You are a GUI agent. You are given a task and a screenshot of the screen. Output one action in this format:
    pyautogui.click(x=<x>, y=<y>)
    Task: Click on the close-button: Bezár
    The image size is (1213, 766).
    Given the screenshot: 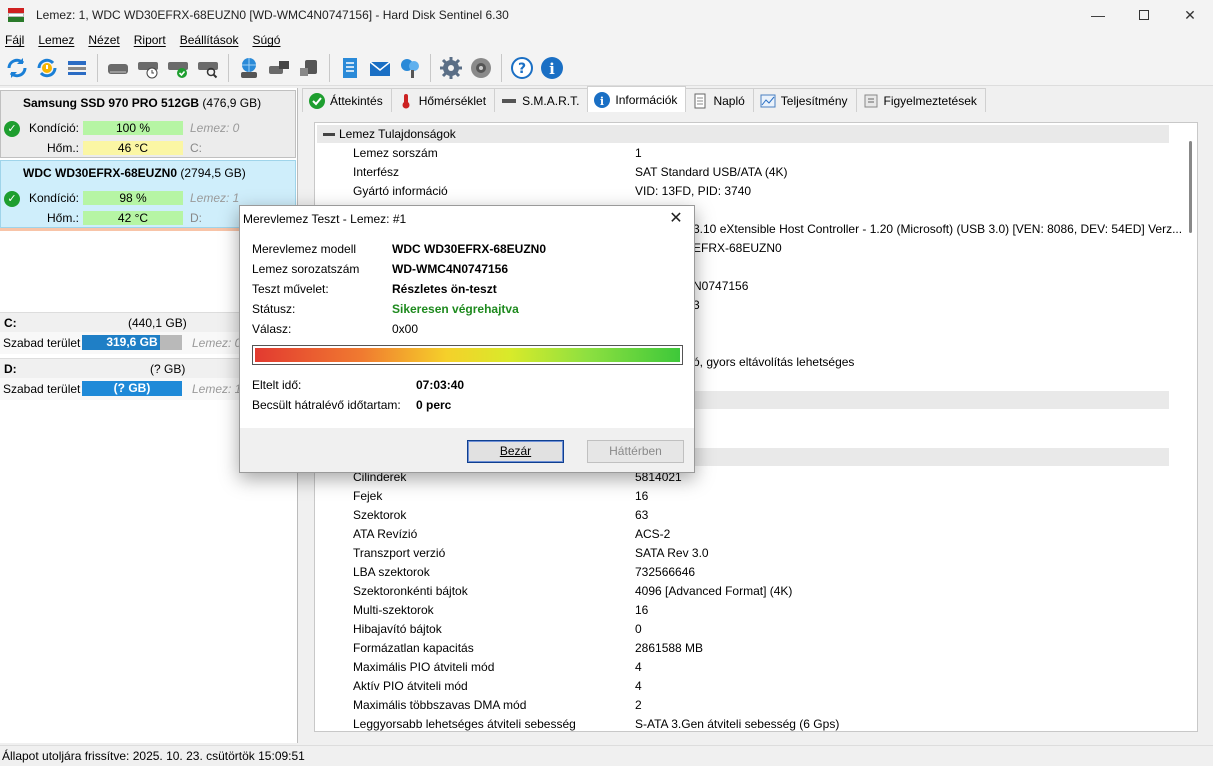 What is the action you would take?
    pyautogui.click(x=515, y=451)
    